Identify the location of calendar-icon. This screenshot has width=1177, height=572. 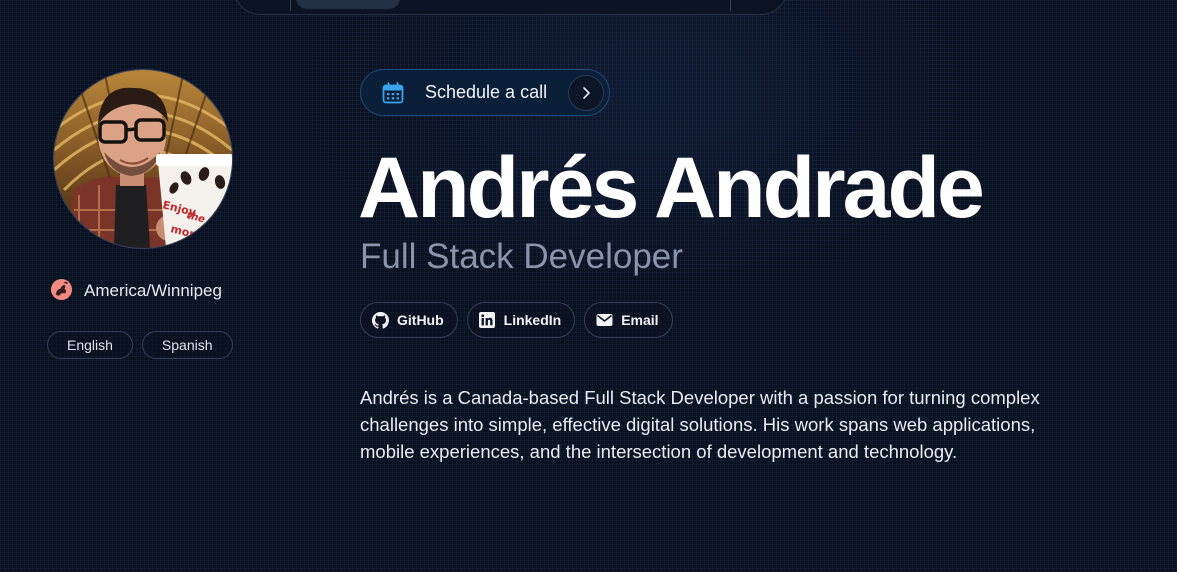
(393, 93).